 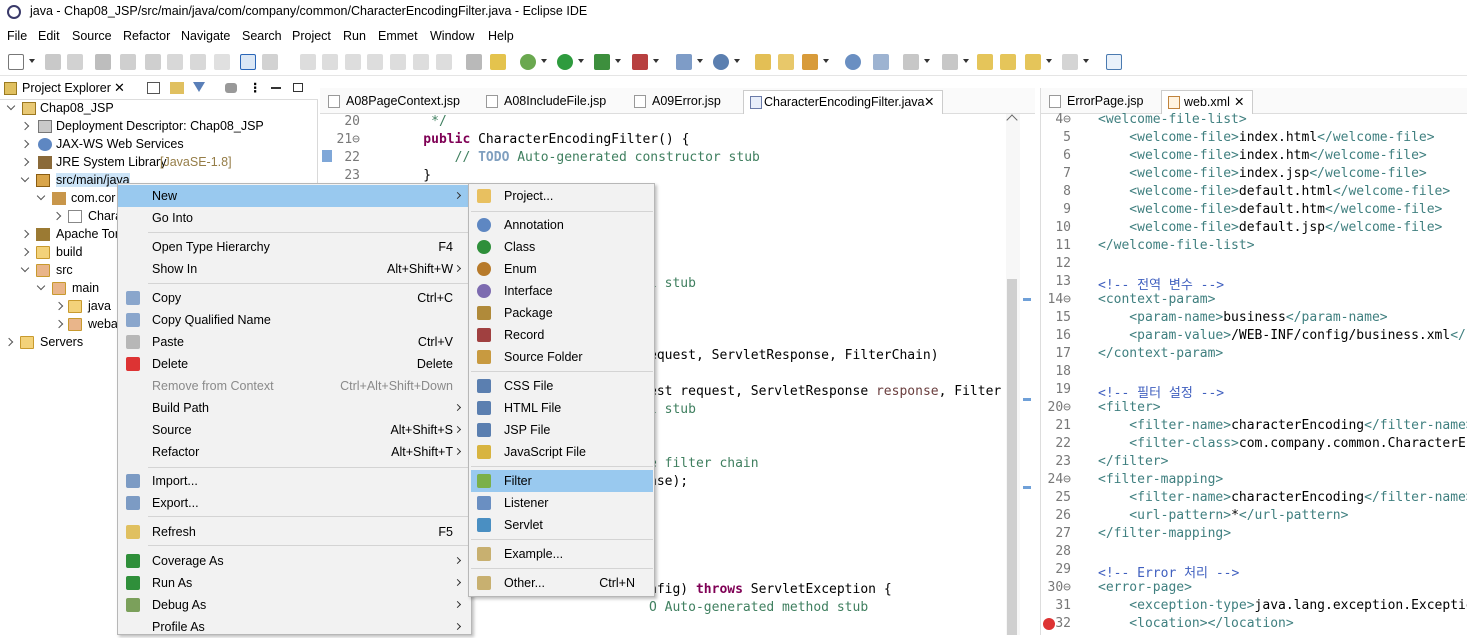 I want to click on context-menu-item-copy: Copy Ctrl+C, so click(x=294, y=298).